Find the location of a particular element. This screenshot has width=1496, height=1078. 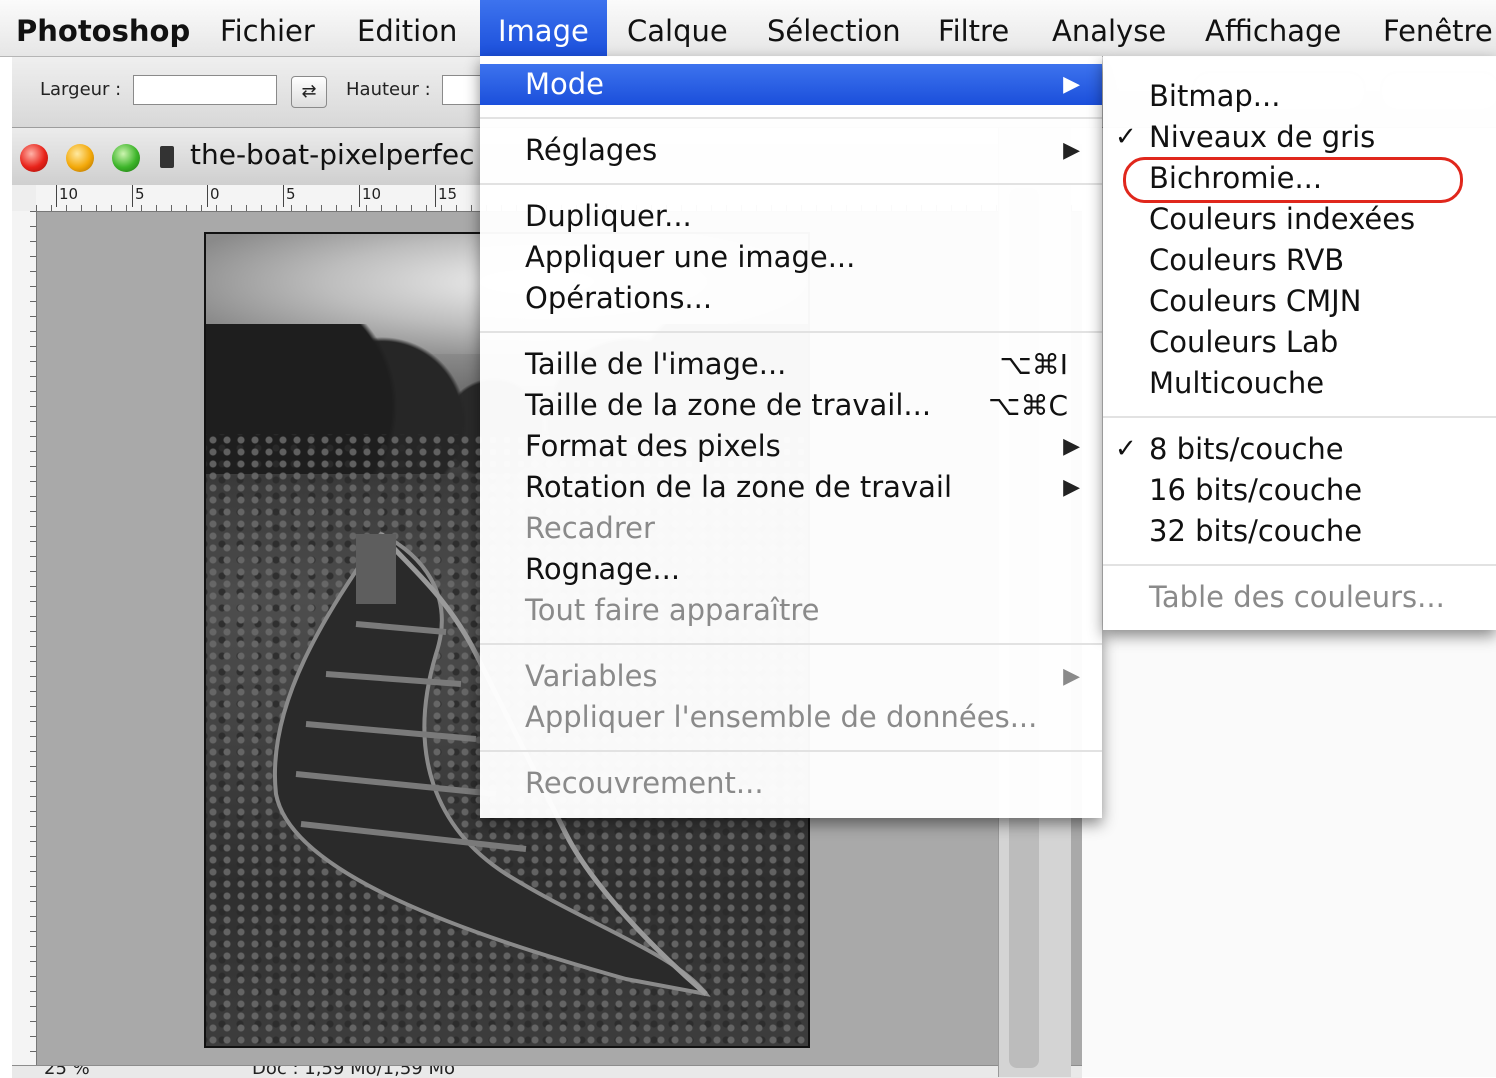

ruler-tick: 15 is located at coordinates (446, 196).